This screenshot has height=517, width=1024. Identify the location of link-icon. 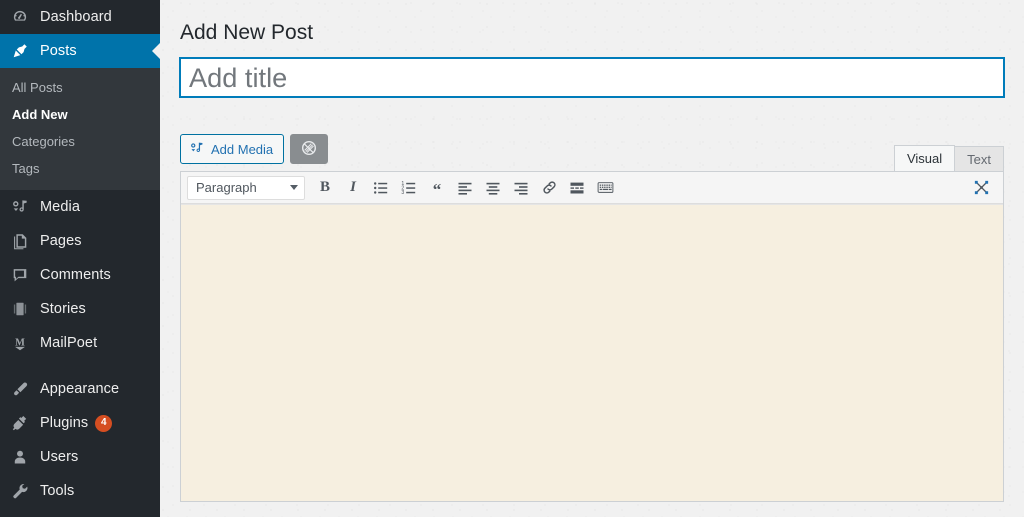
(549, 188).